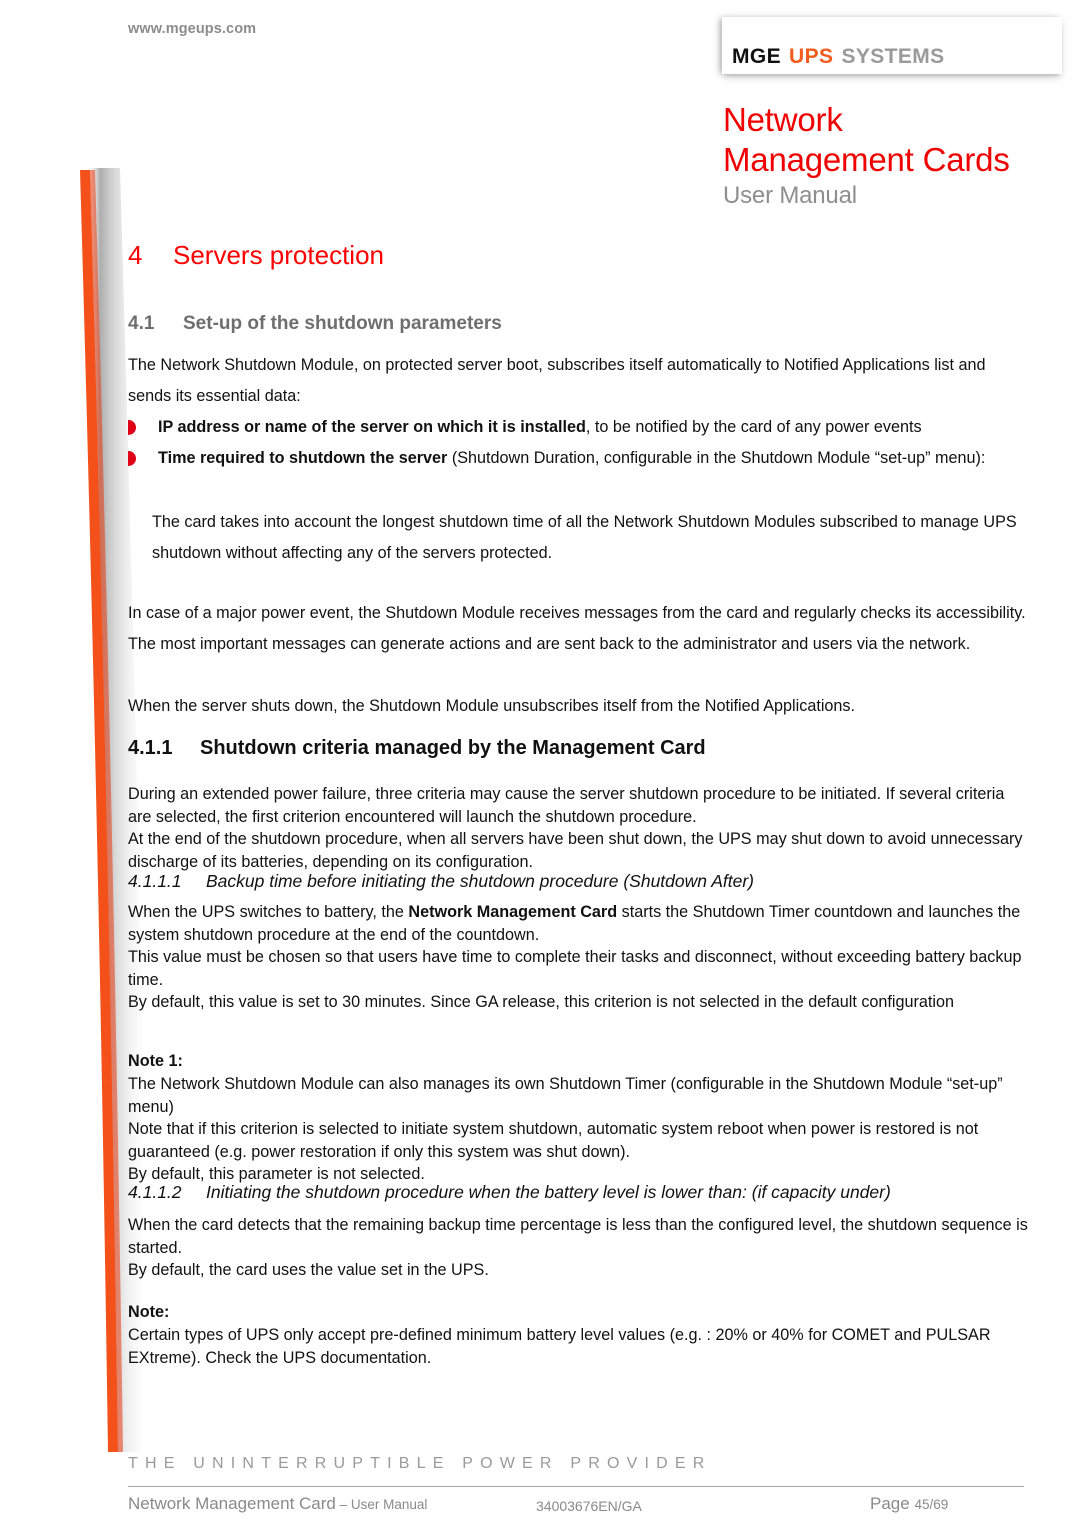  Describe the element at coordinates (576, 1486) in the screenshot. I see `footer-divider` at that location.